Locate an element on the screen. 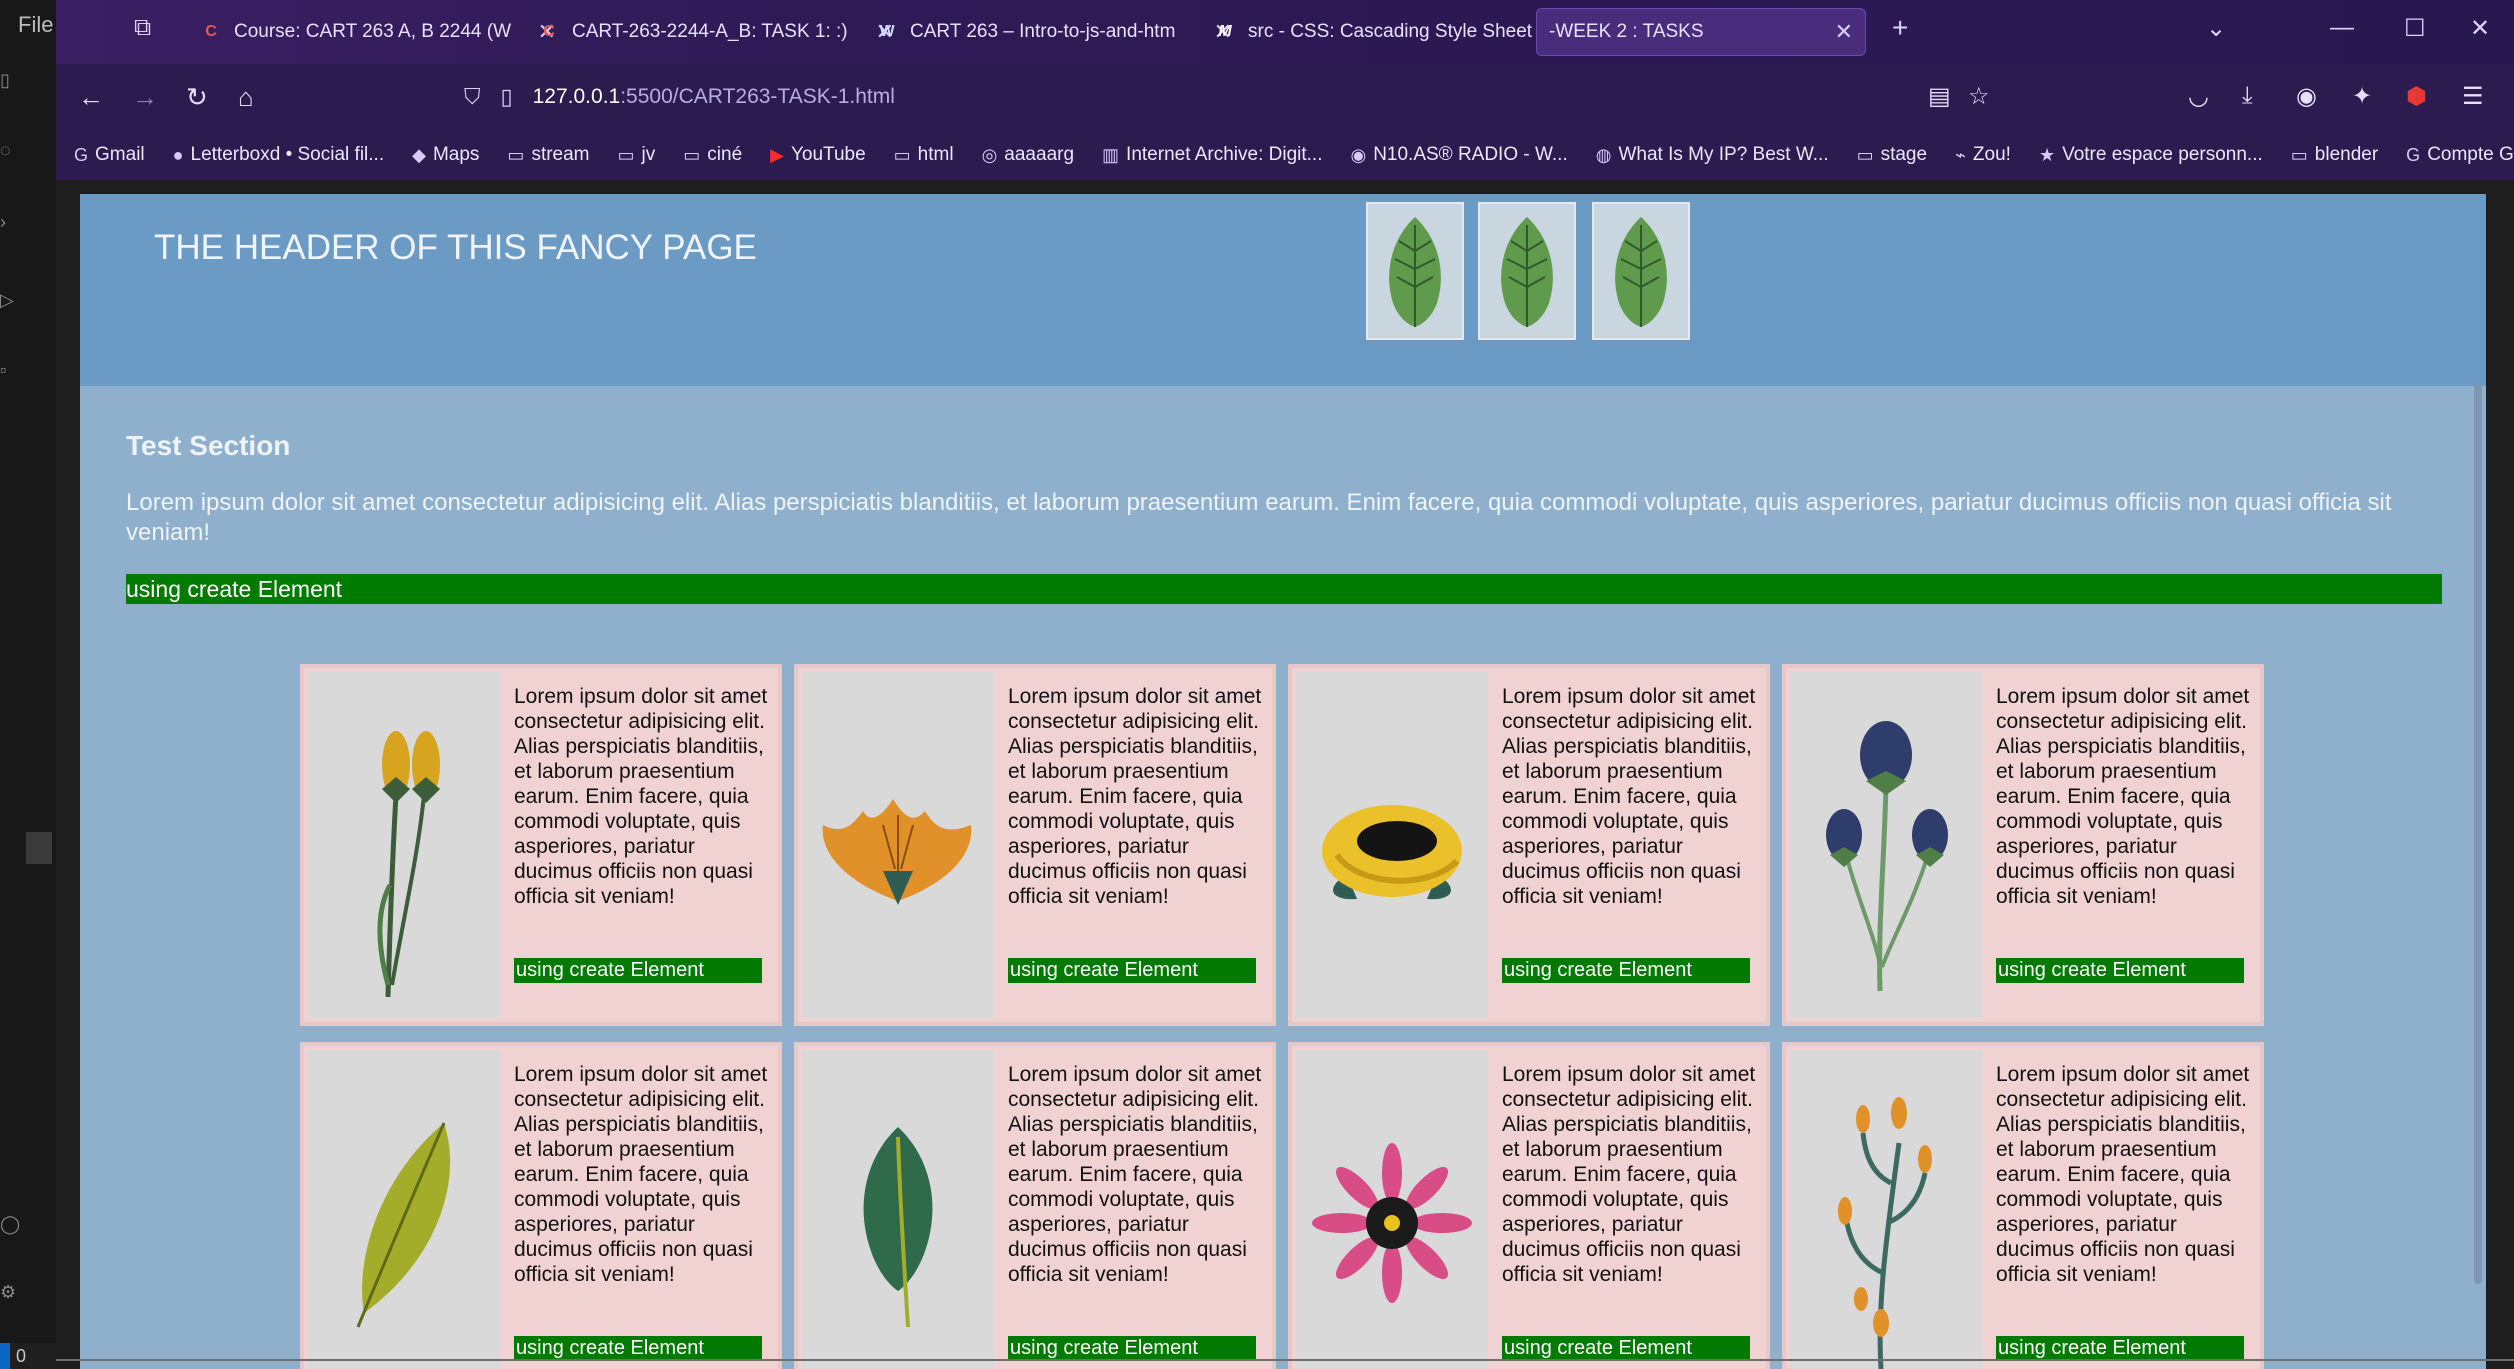  bookmark-item: ▭ blender is located at coordinates (2334, 155).